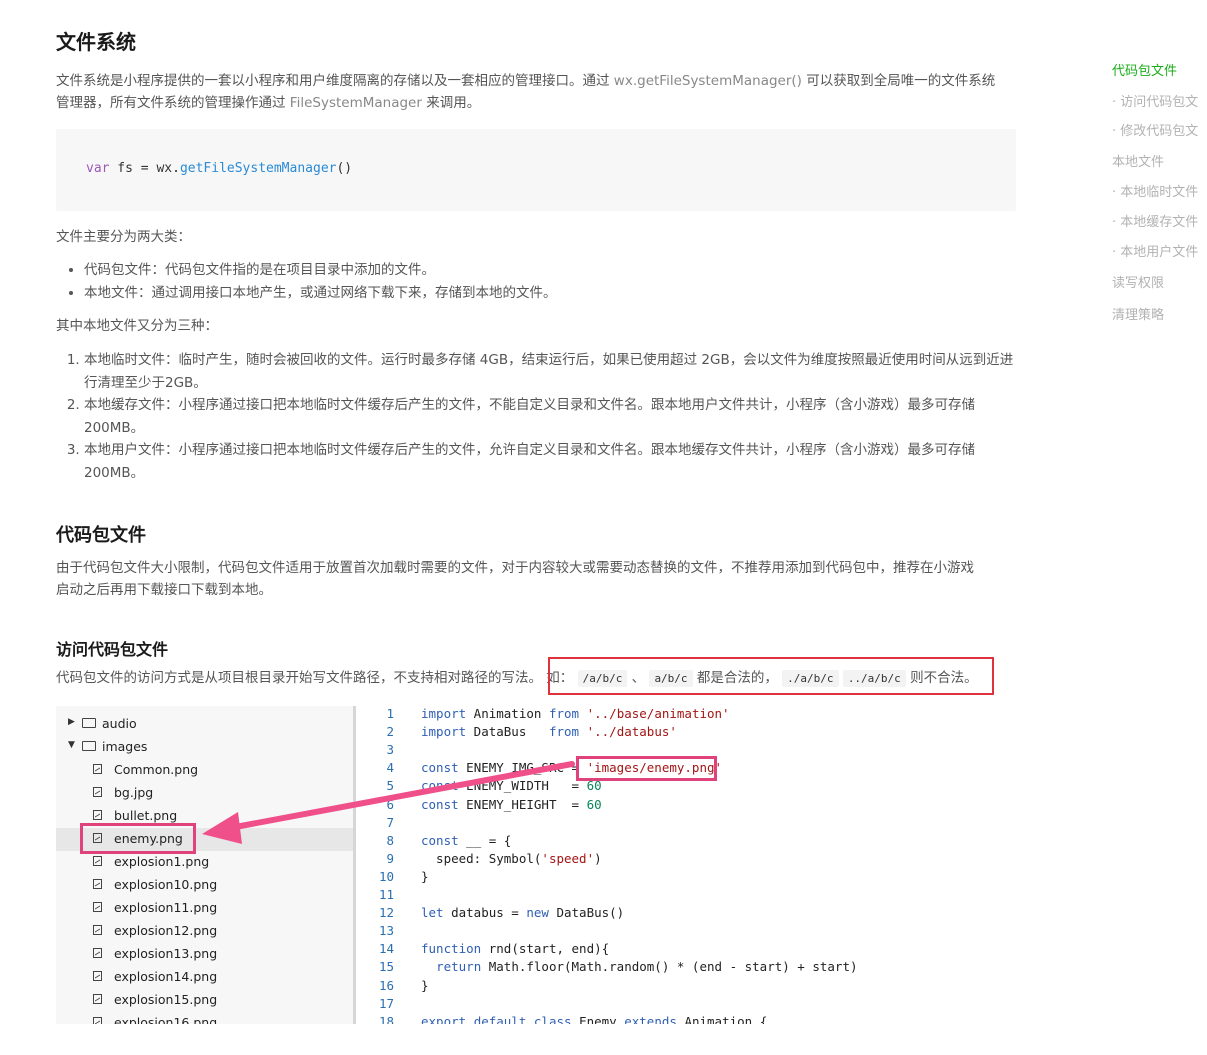  Describe the element at coordinates (162, 861) in the screenshot. I see `tree-label: explosion1.png` at that location.